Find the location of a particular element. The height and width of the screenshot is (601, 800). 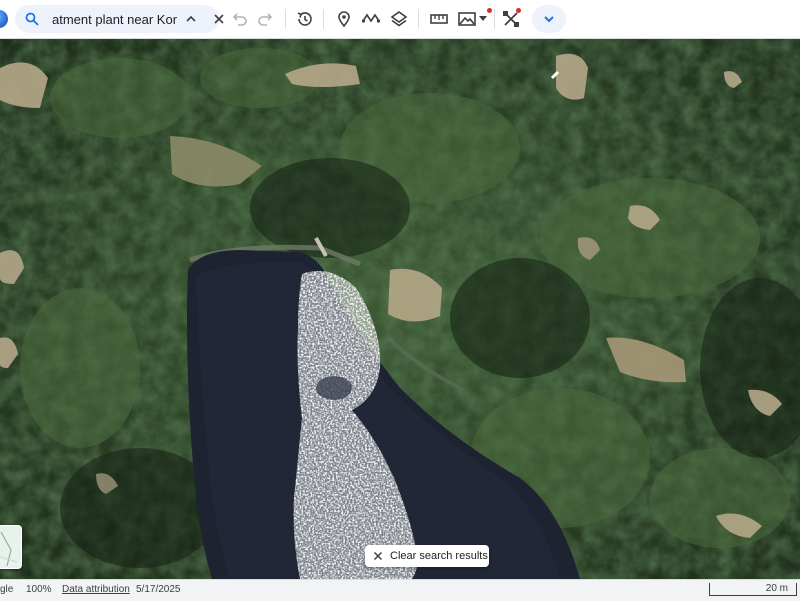

redo-icon is located at coordinates (265, 19).